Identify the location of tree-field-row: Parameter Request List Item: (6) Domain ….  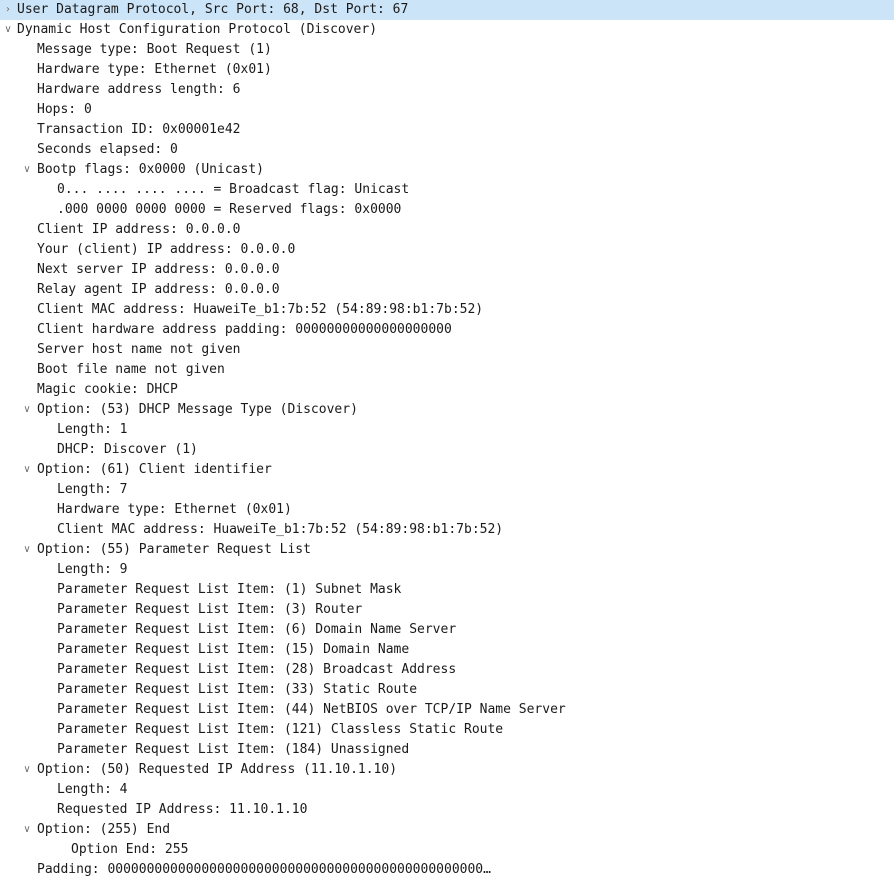
(447, 630).